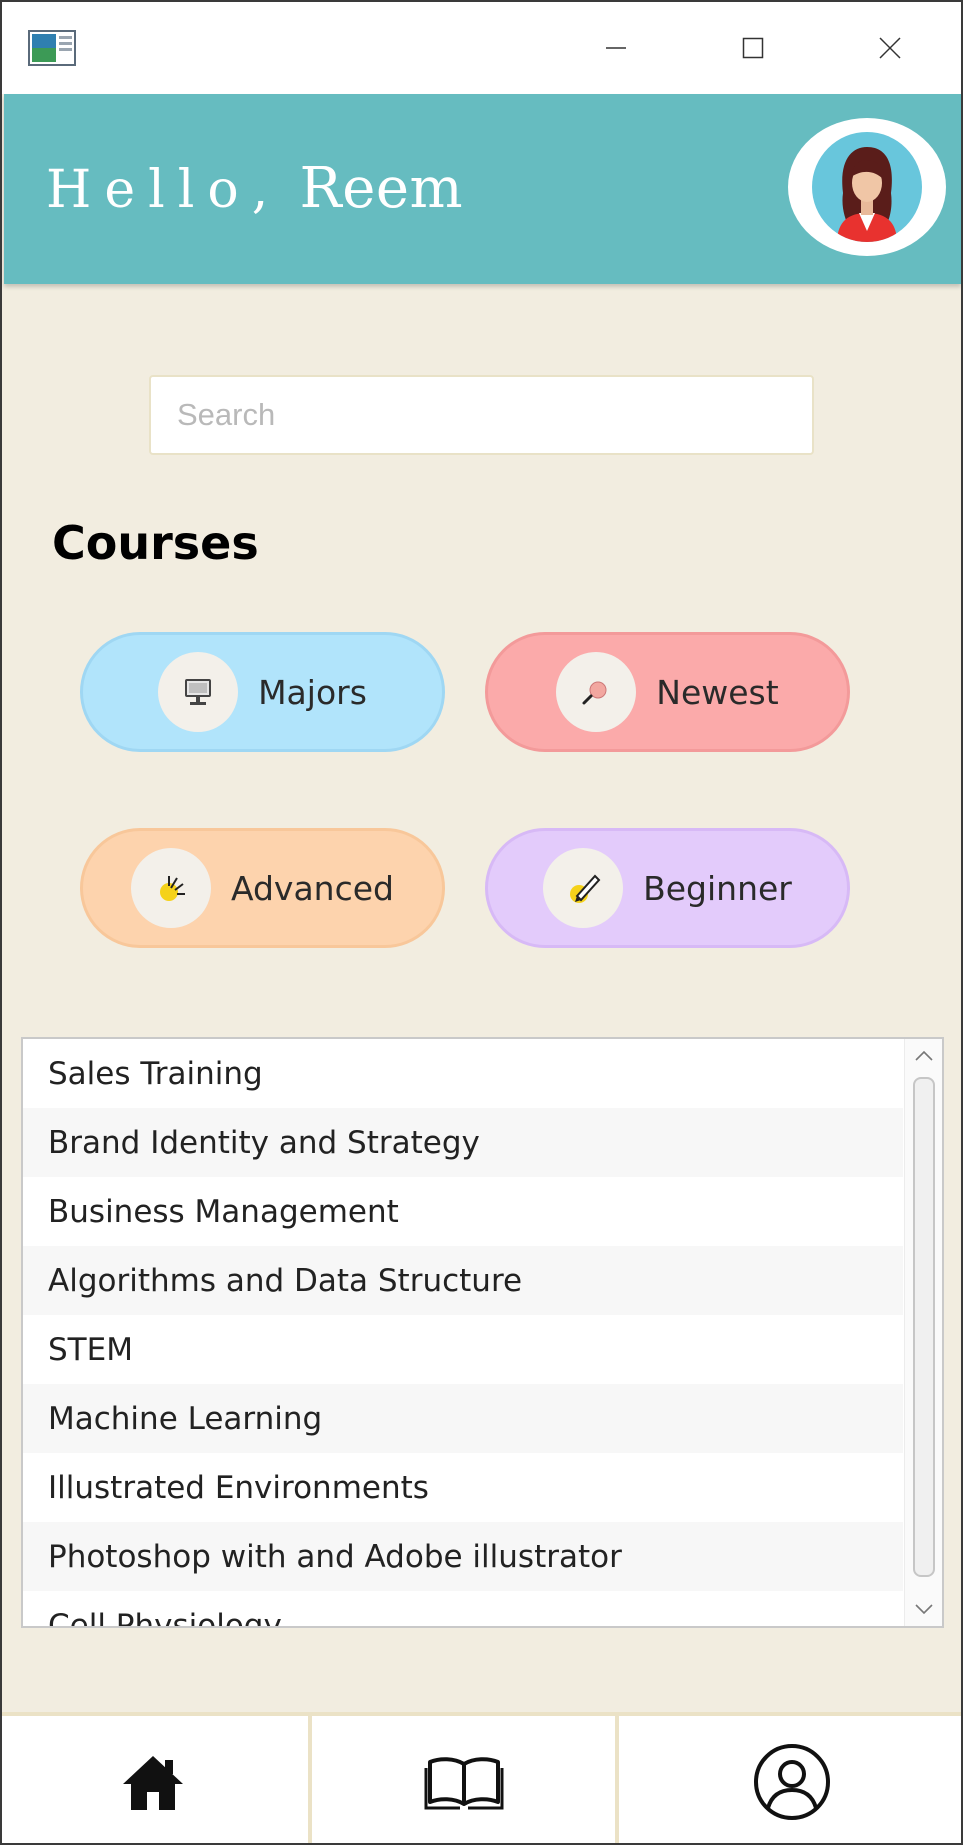 This screenshot has width=963, height=1845. Describe the element at coordinates (463, 1211) in the screenshot. I see `list-item: Business Management` at that location.